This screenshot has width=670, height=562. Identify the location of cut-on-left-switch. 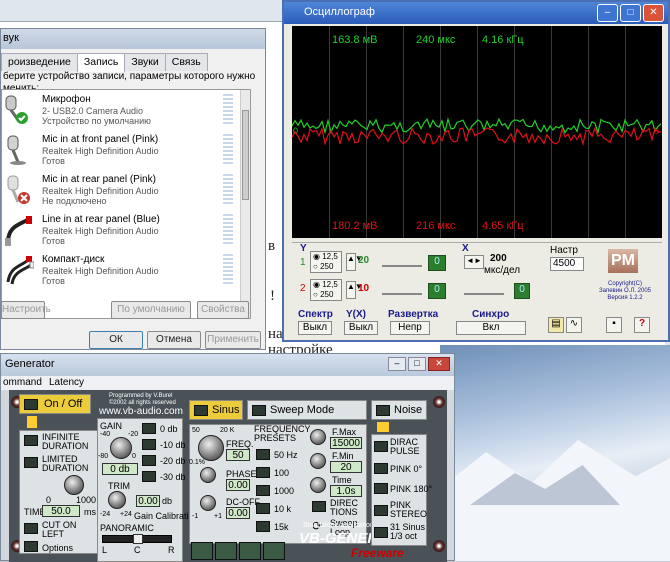
(31, 528).